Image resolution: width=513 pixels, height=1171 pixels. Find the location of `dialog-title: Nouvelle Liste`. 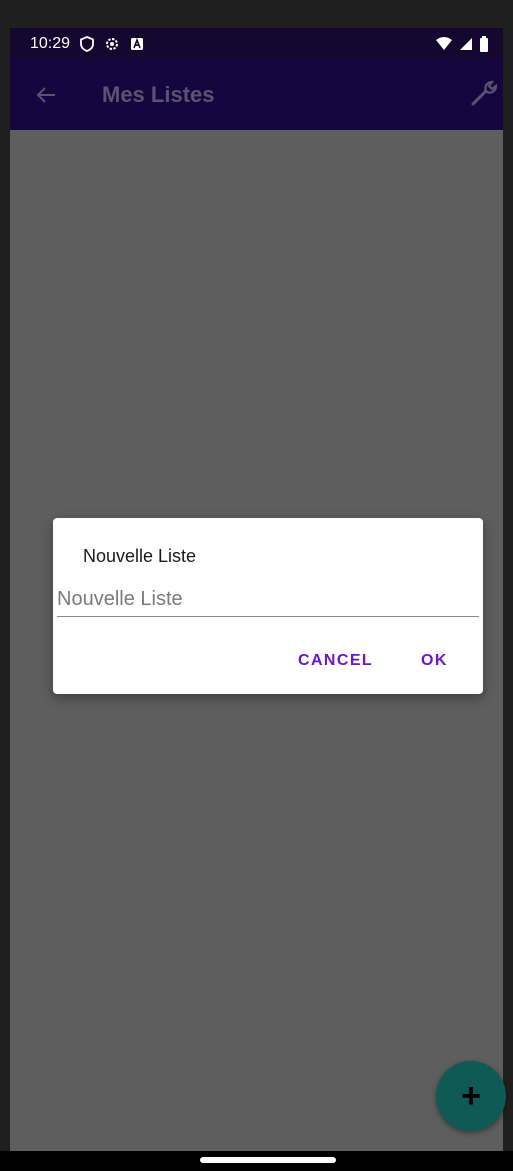

dialog-title: Nouvelle Liste is located at coordinates (140, 556).